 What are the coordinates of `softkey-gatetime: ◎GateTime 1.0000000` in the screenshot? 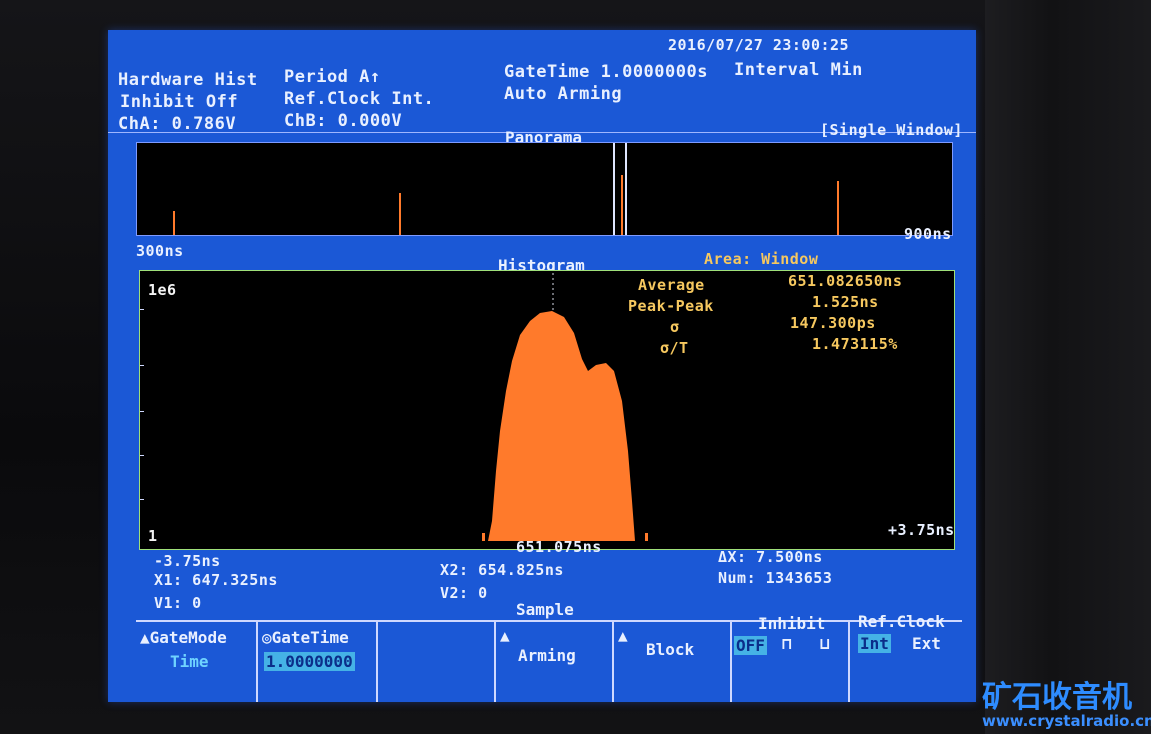 It's located at (318, 662).